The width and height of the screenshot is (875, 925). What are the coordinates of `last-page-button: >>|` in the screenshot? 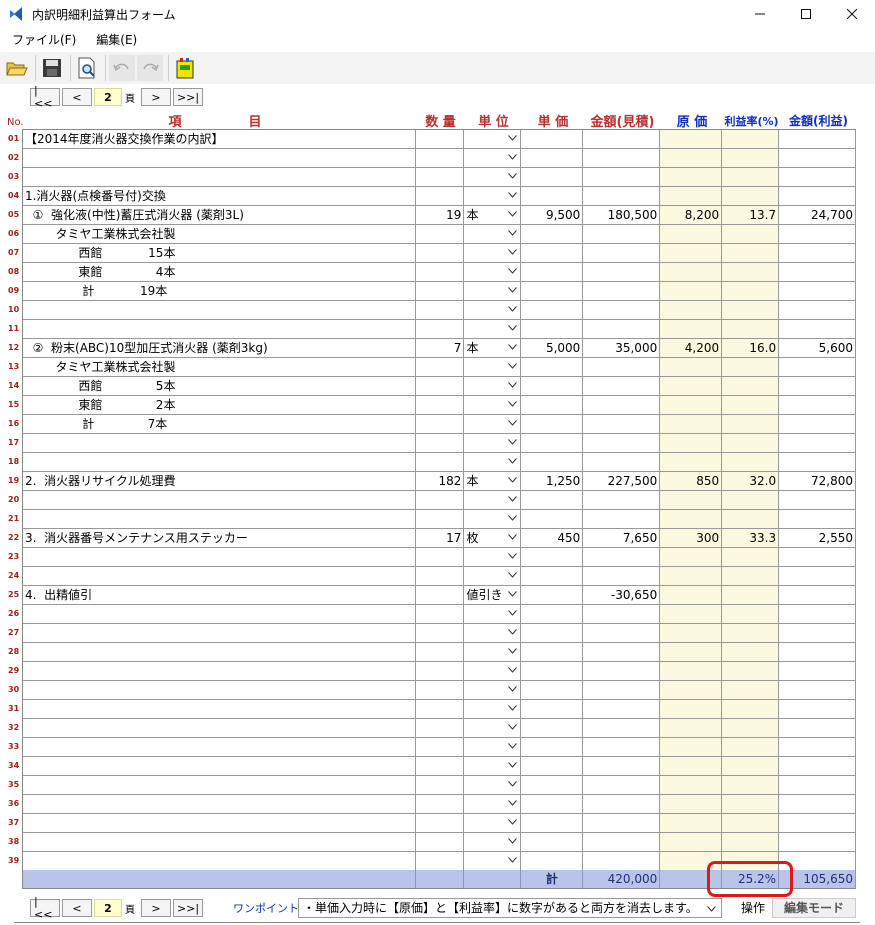 It's located at (188, 97).